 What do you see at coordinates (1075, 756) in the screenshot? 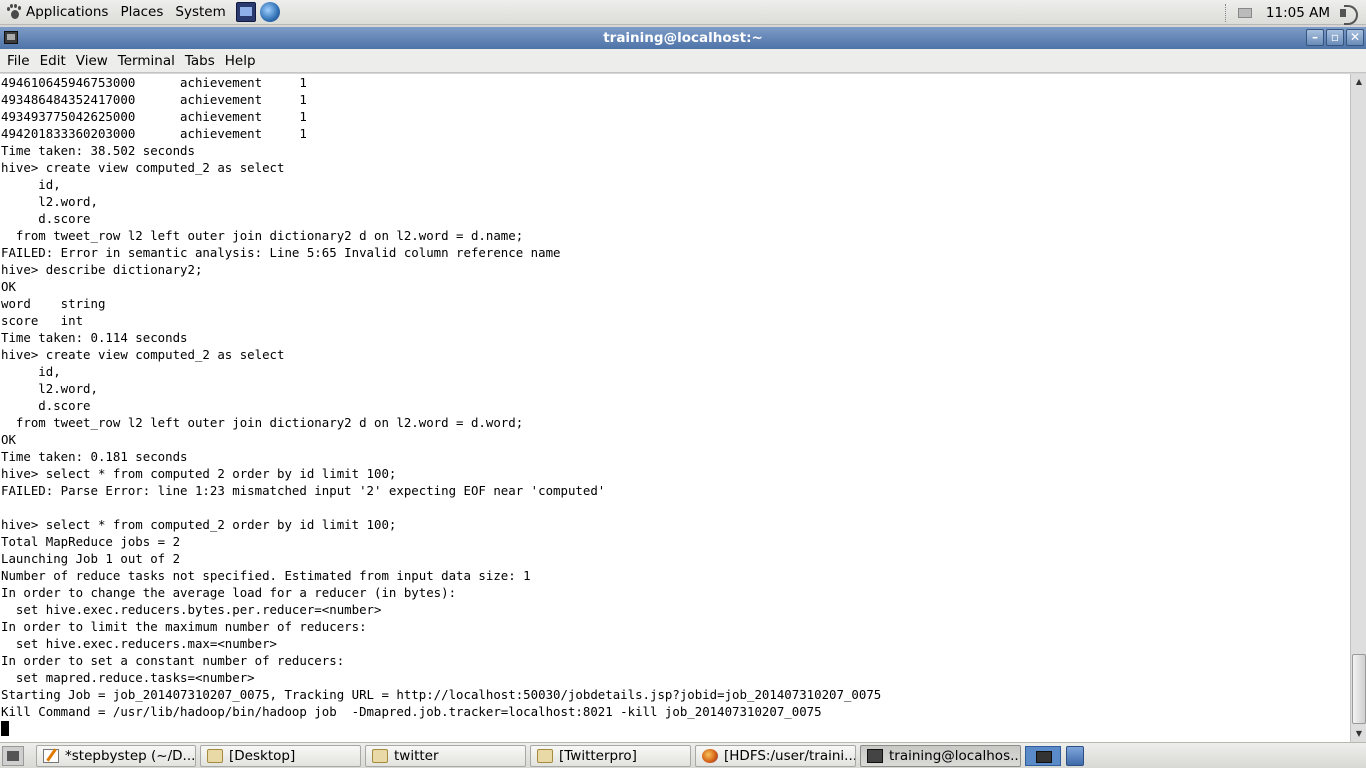
I see `trash-icon` at bounding box center [1075, 756].